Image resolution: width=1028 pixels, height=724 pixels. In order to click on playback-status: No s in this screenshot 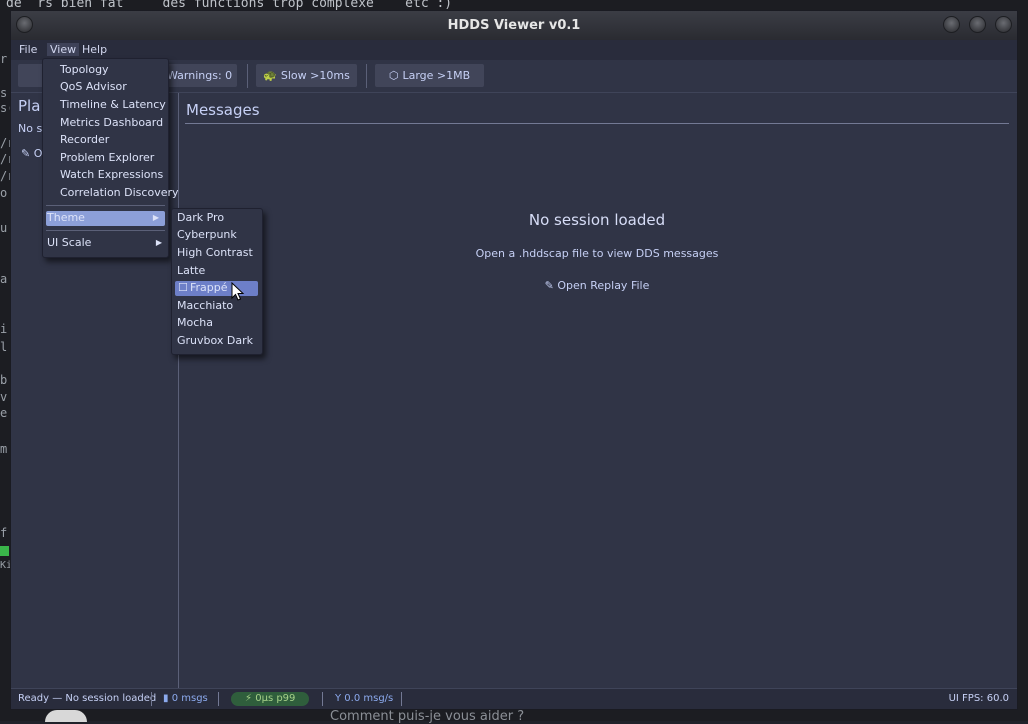, I will do `click(30, 128)`.